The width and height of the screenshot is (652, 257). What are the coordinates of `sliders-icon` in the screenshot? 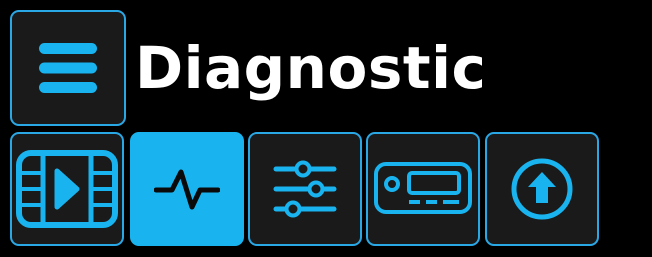 It's located at (305, 189).